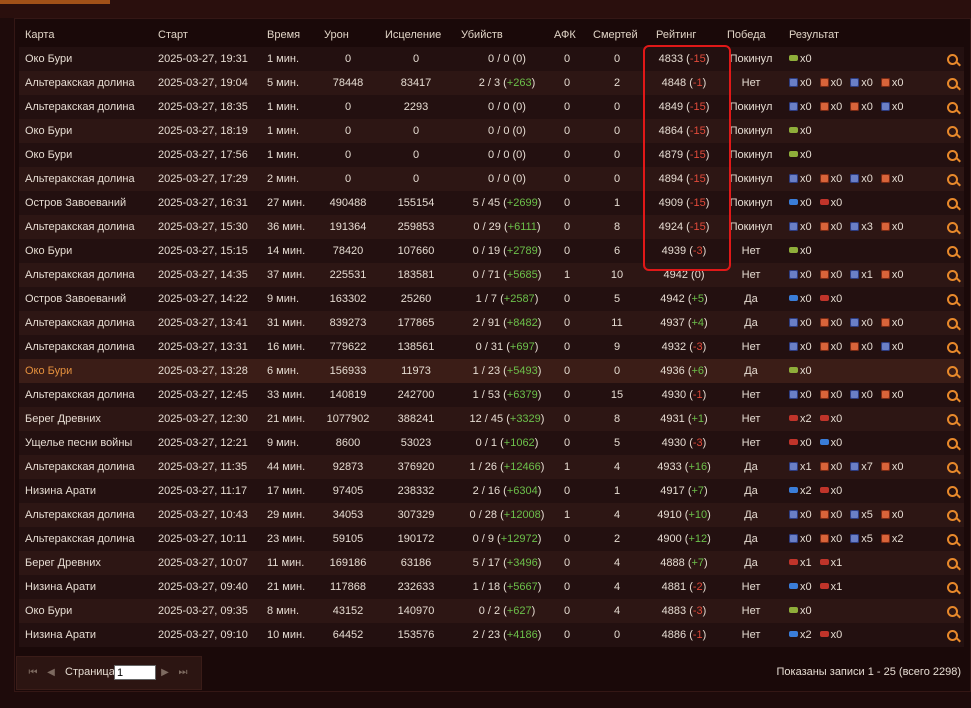  What do you see at coordinates (173, 35) in the screenshot?
I see `header-start: Старт` at bounding box center [173, 35].